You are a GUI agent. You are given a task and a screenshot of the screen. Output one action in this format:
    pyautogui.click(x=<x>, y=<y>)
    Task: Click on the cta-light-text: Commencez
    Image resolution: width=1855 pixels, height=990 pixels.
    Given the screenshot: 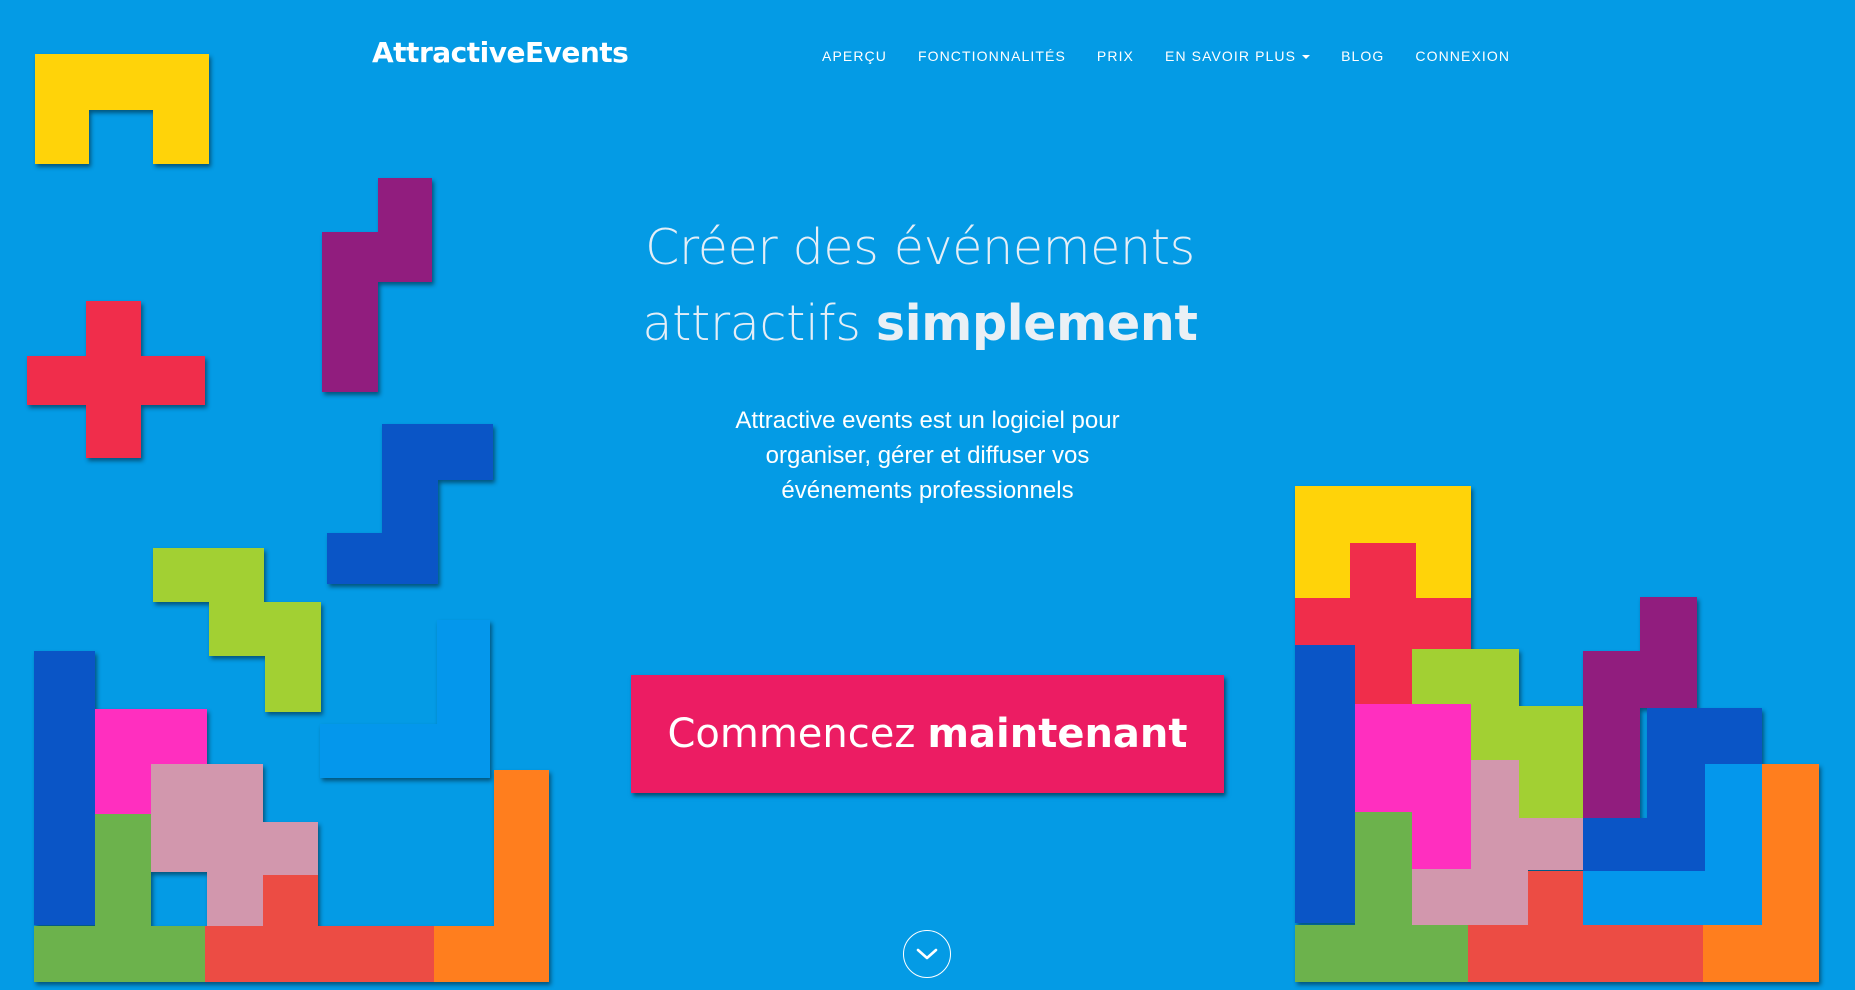 What is the action you would take?
    pyautogui.click(x=791, y=734)
    